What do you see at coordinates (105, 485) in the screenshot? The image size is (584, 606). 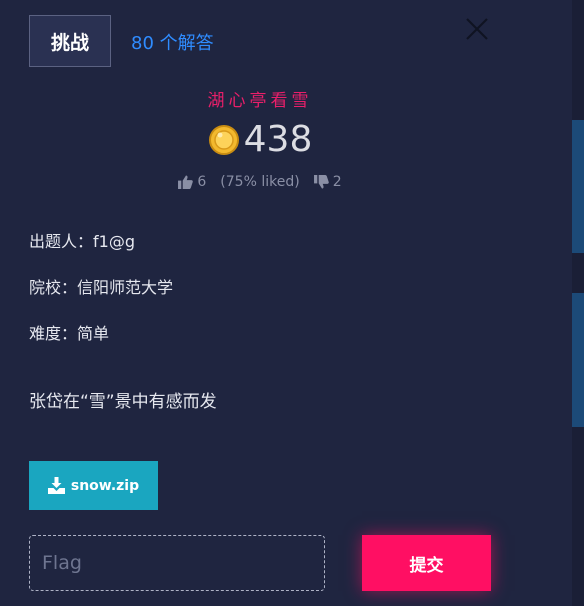 I see `download-label: snow.zip` at bounding box center [105, 485].